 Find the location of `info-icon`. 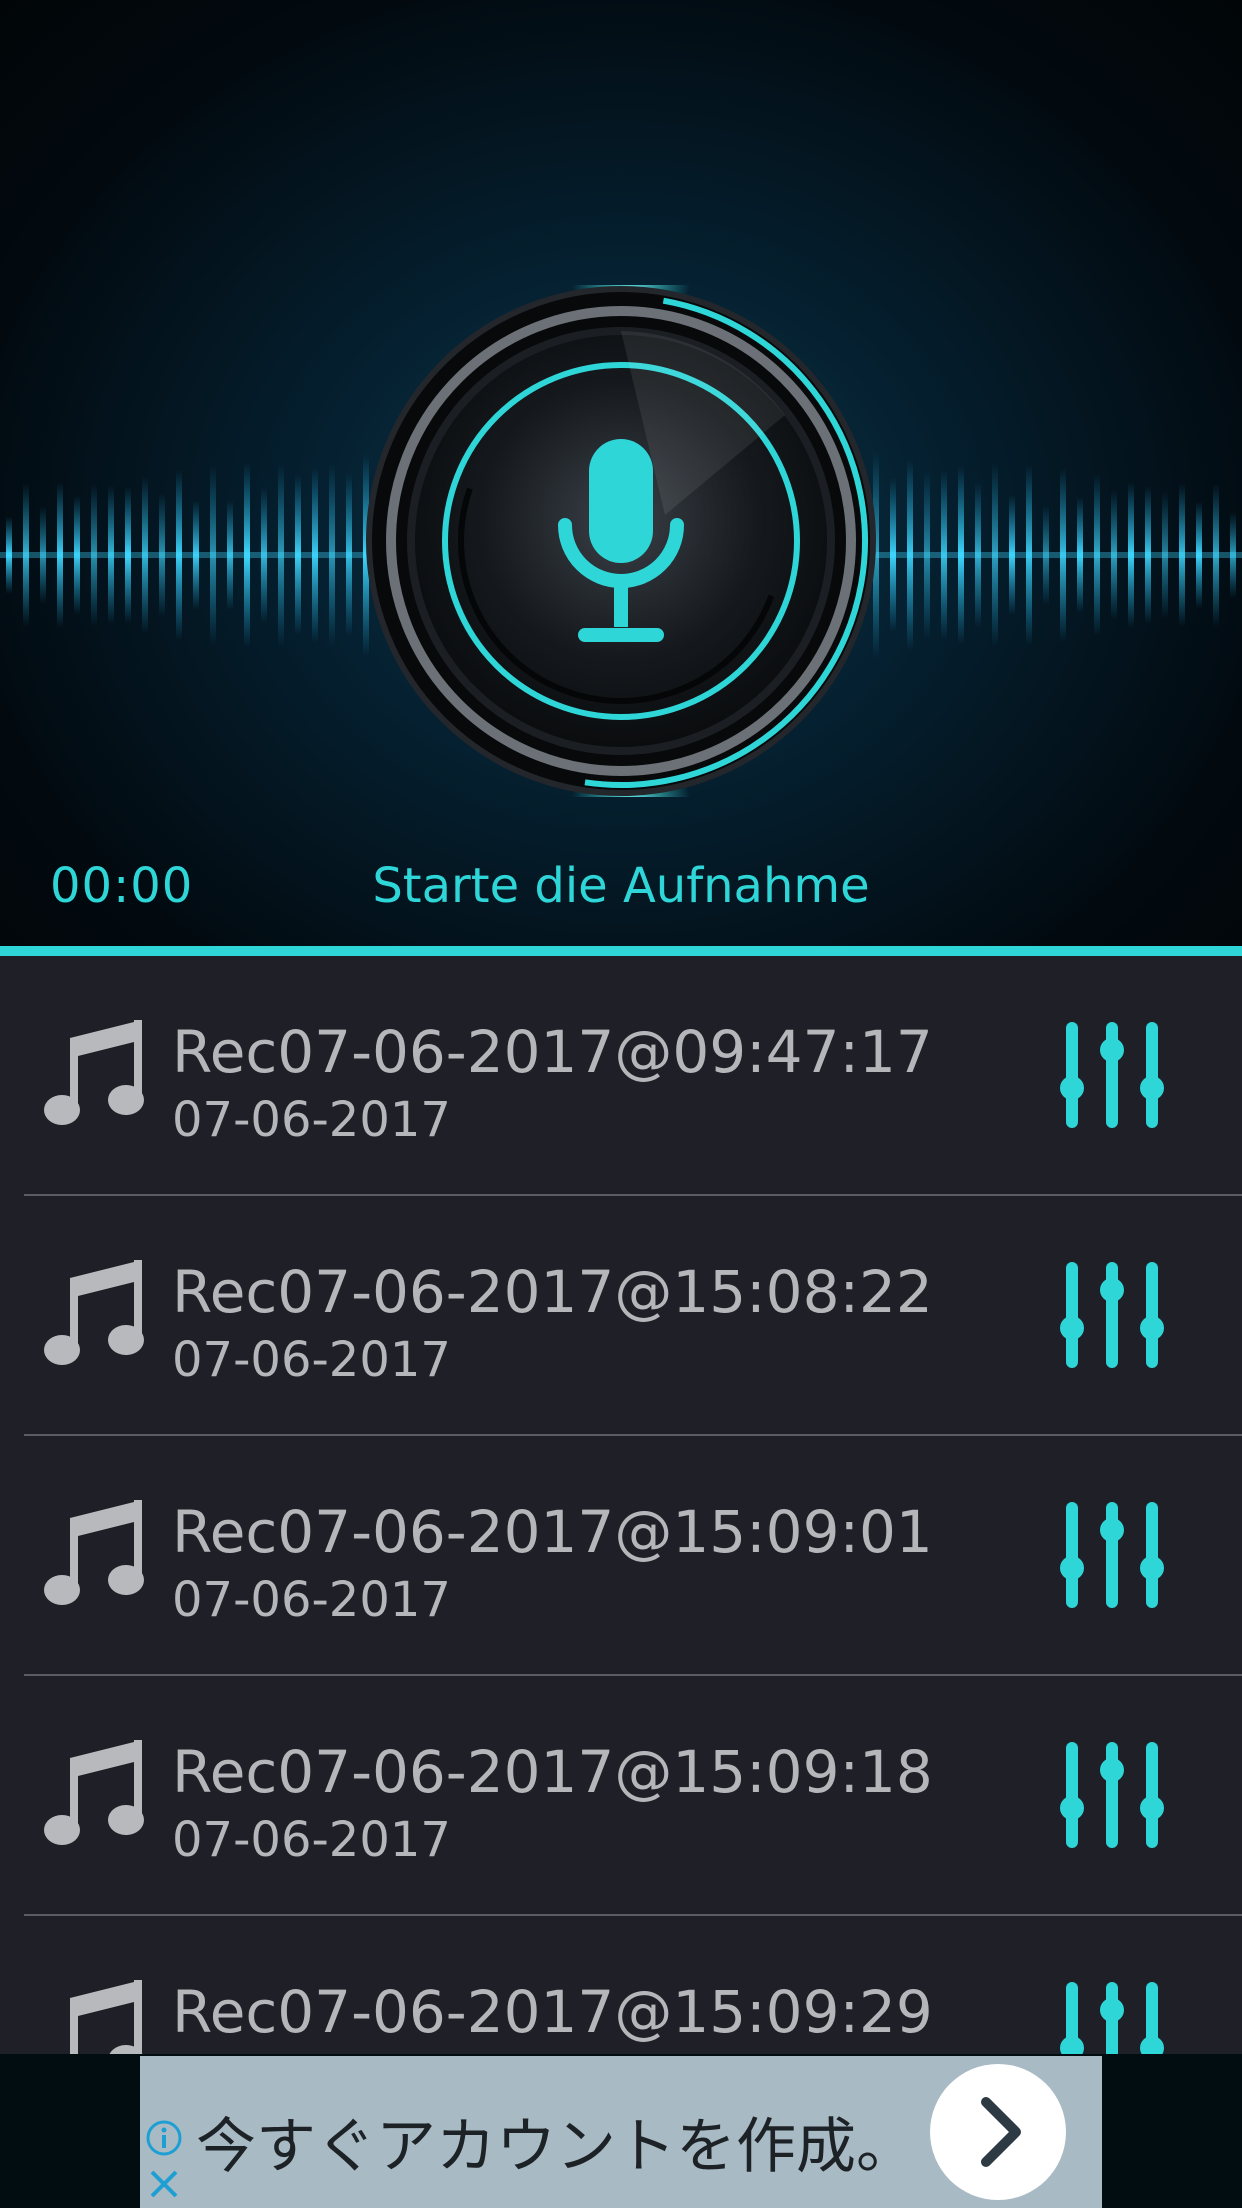

info-icon is located at coordinates (164, 2138).